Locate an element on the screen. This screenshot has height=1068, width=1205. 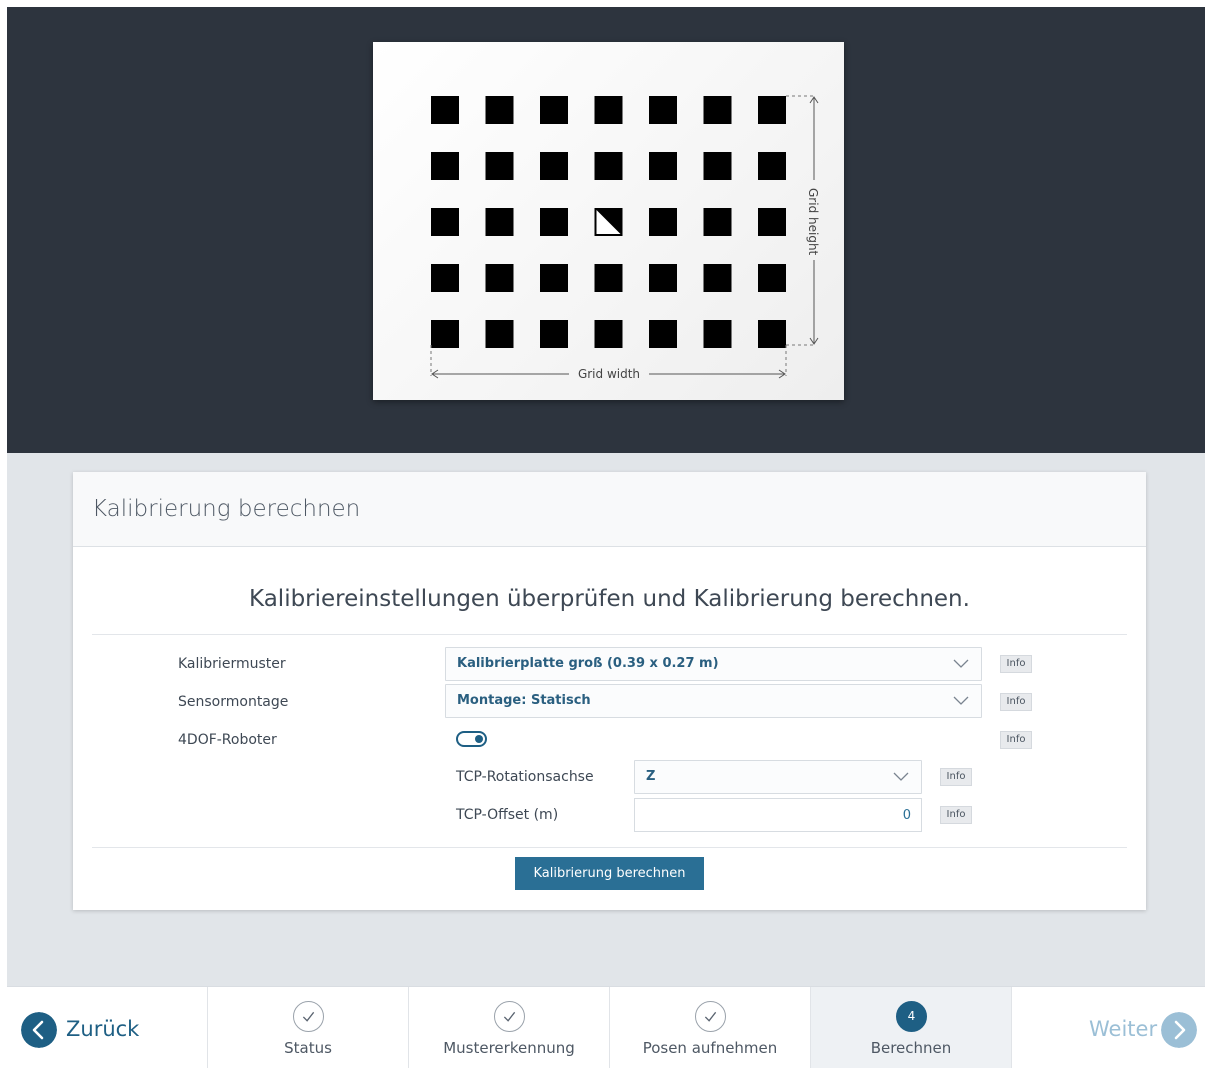
back-label: Zurück is located at coordinates (103, 1029).